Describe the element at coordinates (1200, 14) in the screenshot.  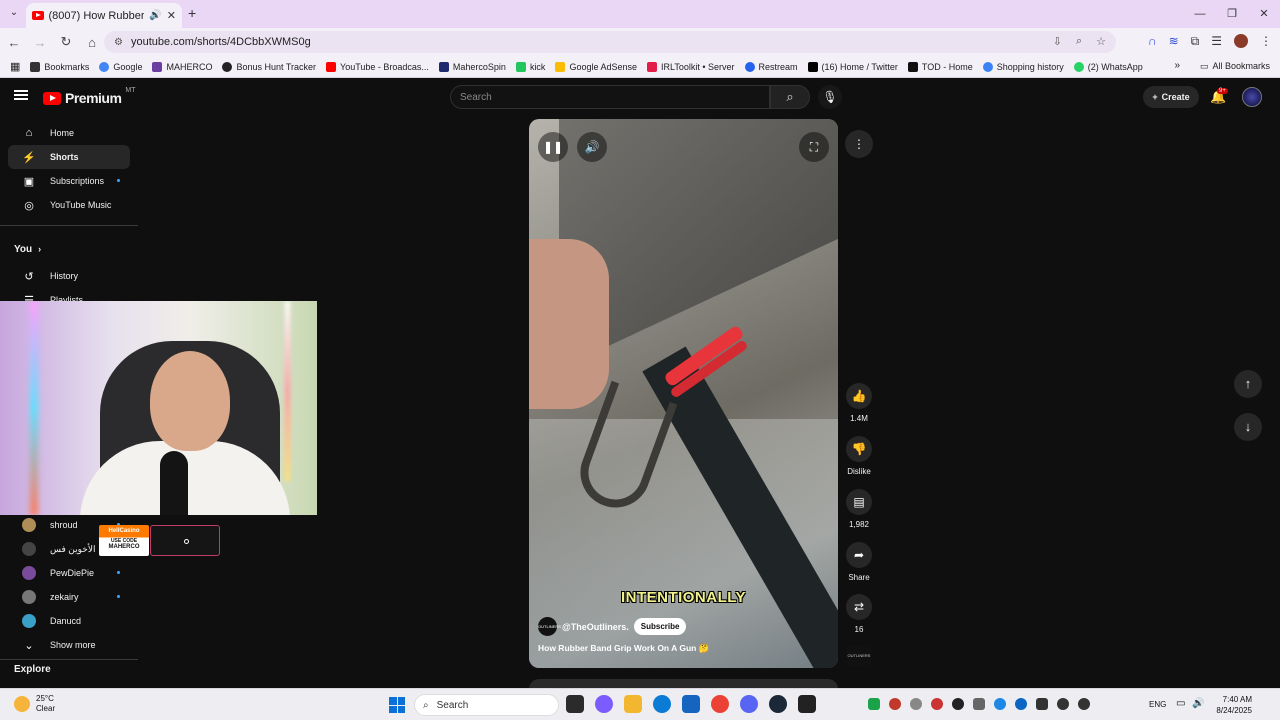
I see `minimize-icon: —` at that location.